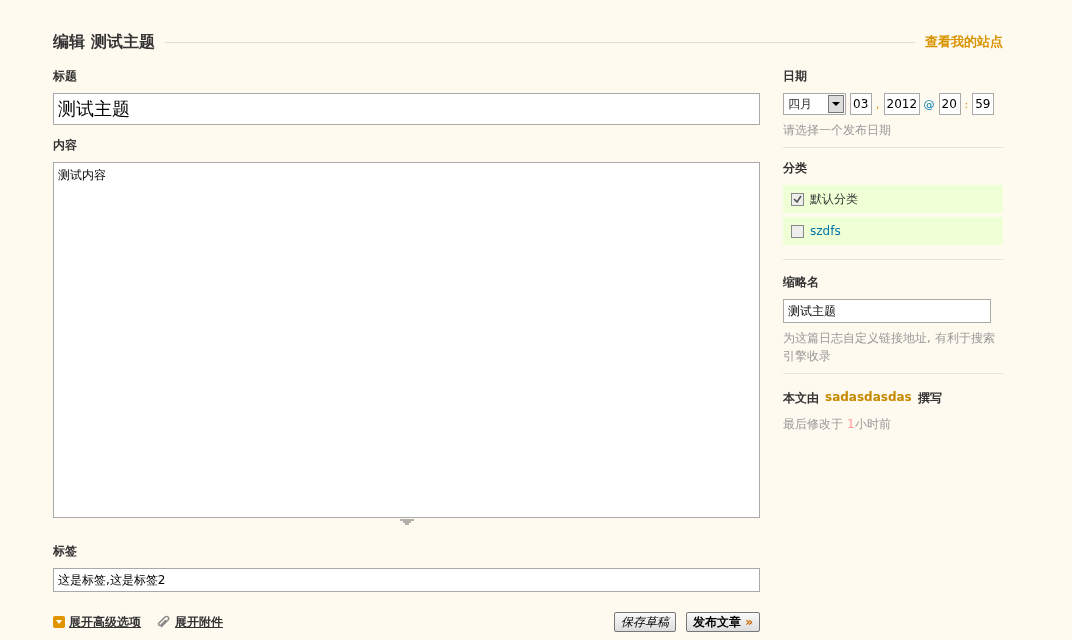  Describe the element at coordinates (65, 76) in the screenshot. I see `title-label: 标题` at that location.